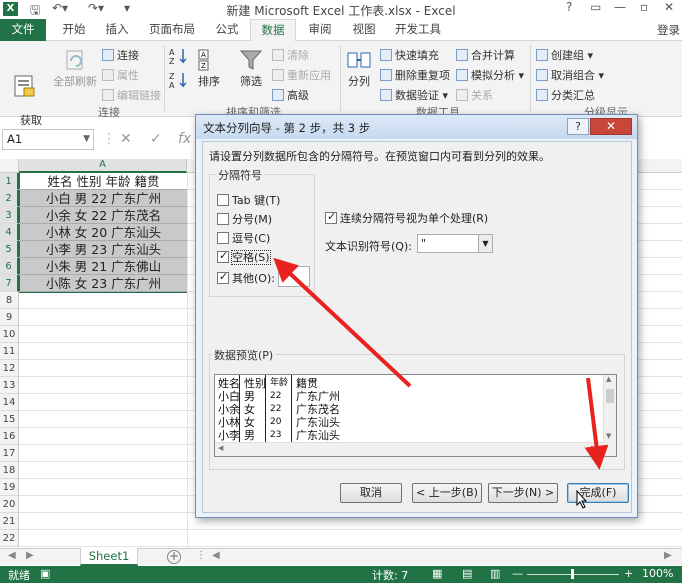 The height and width of the screenshot is (583, 682). What do you see at coordinates (371, 493) in the screenshot?
I see `cancel-button: 取消` at bounding box center [371, 493].